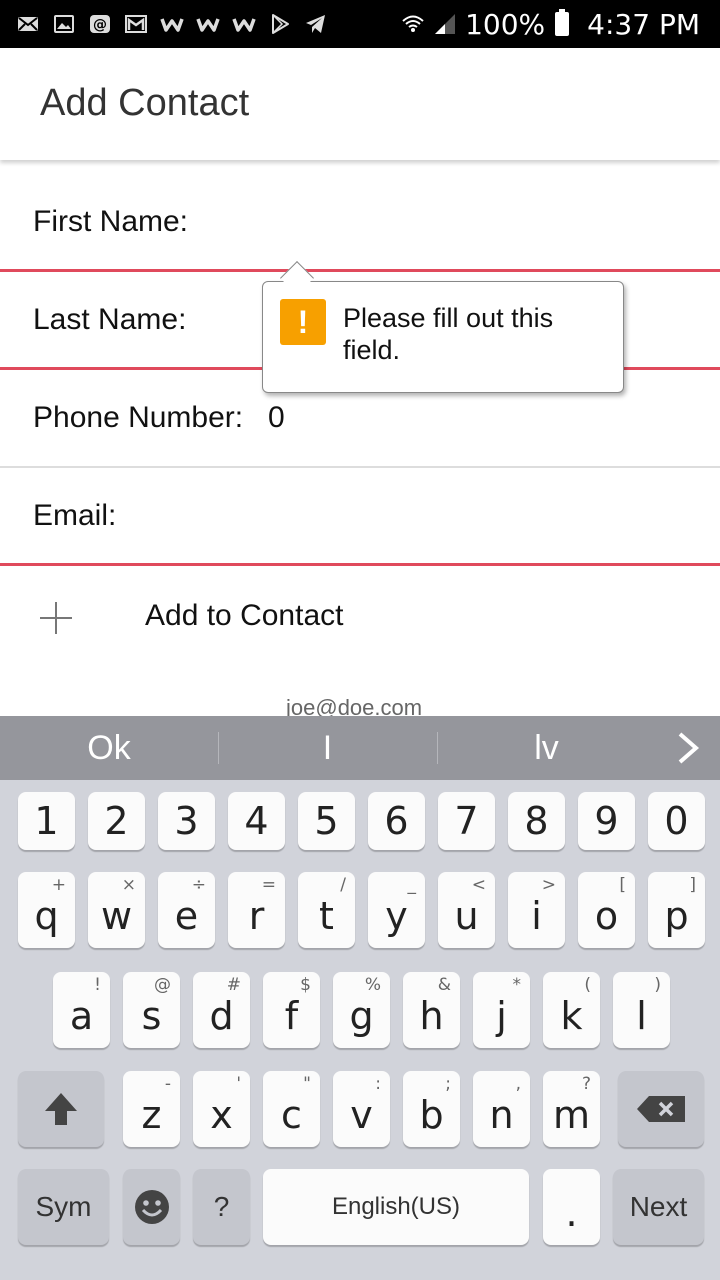 The height and width of the screenshot is (1280, 720). I want to click on key-label: m, so click(571, 1115).